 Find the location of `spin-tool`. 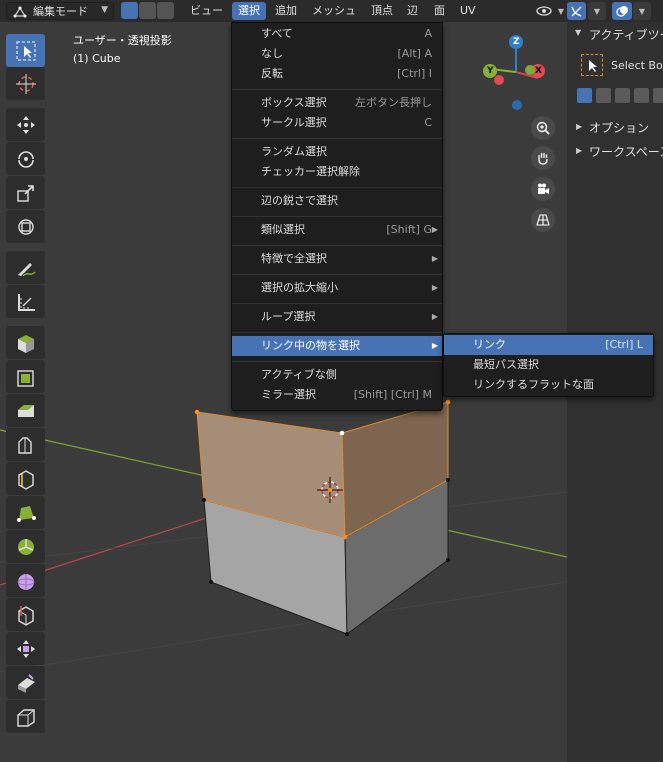

spin-tool is located at coordinates (25, 546).